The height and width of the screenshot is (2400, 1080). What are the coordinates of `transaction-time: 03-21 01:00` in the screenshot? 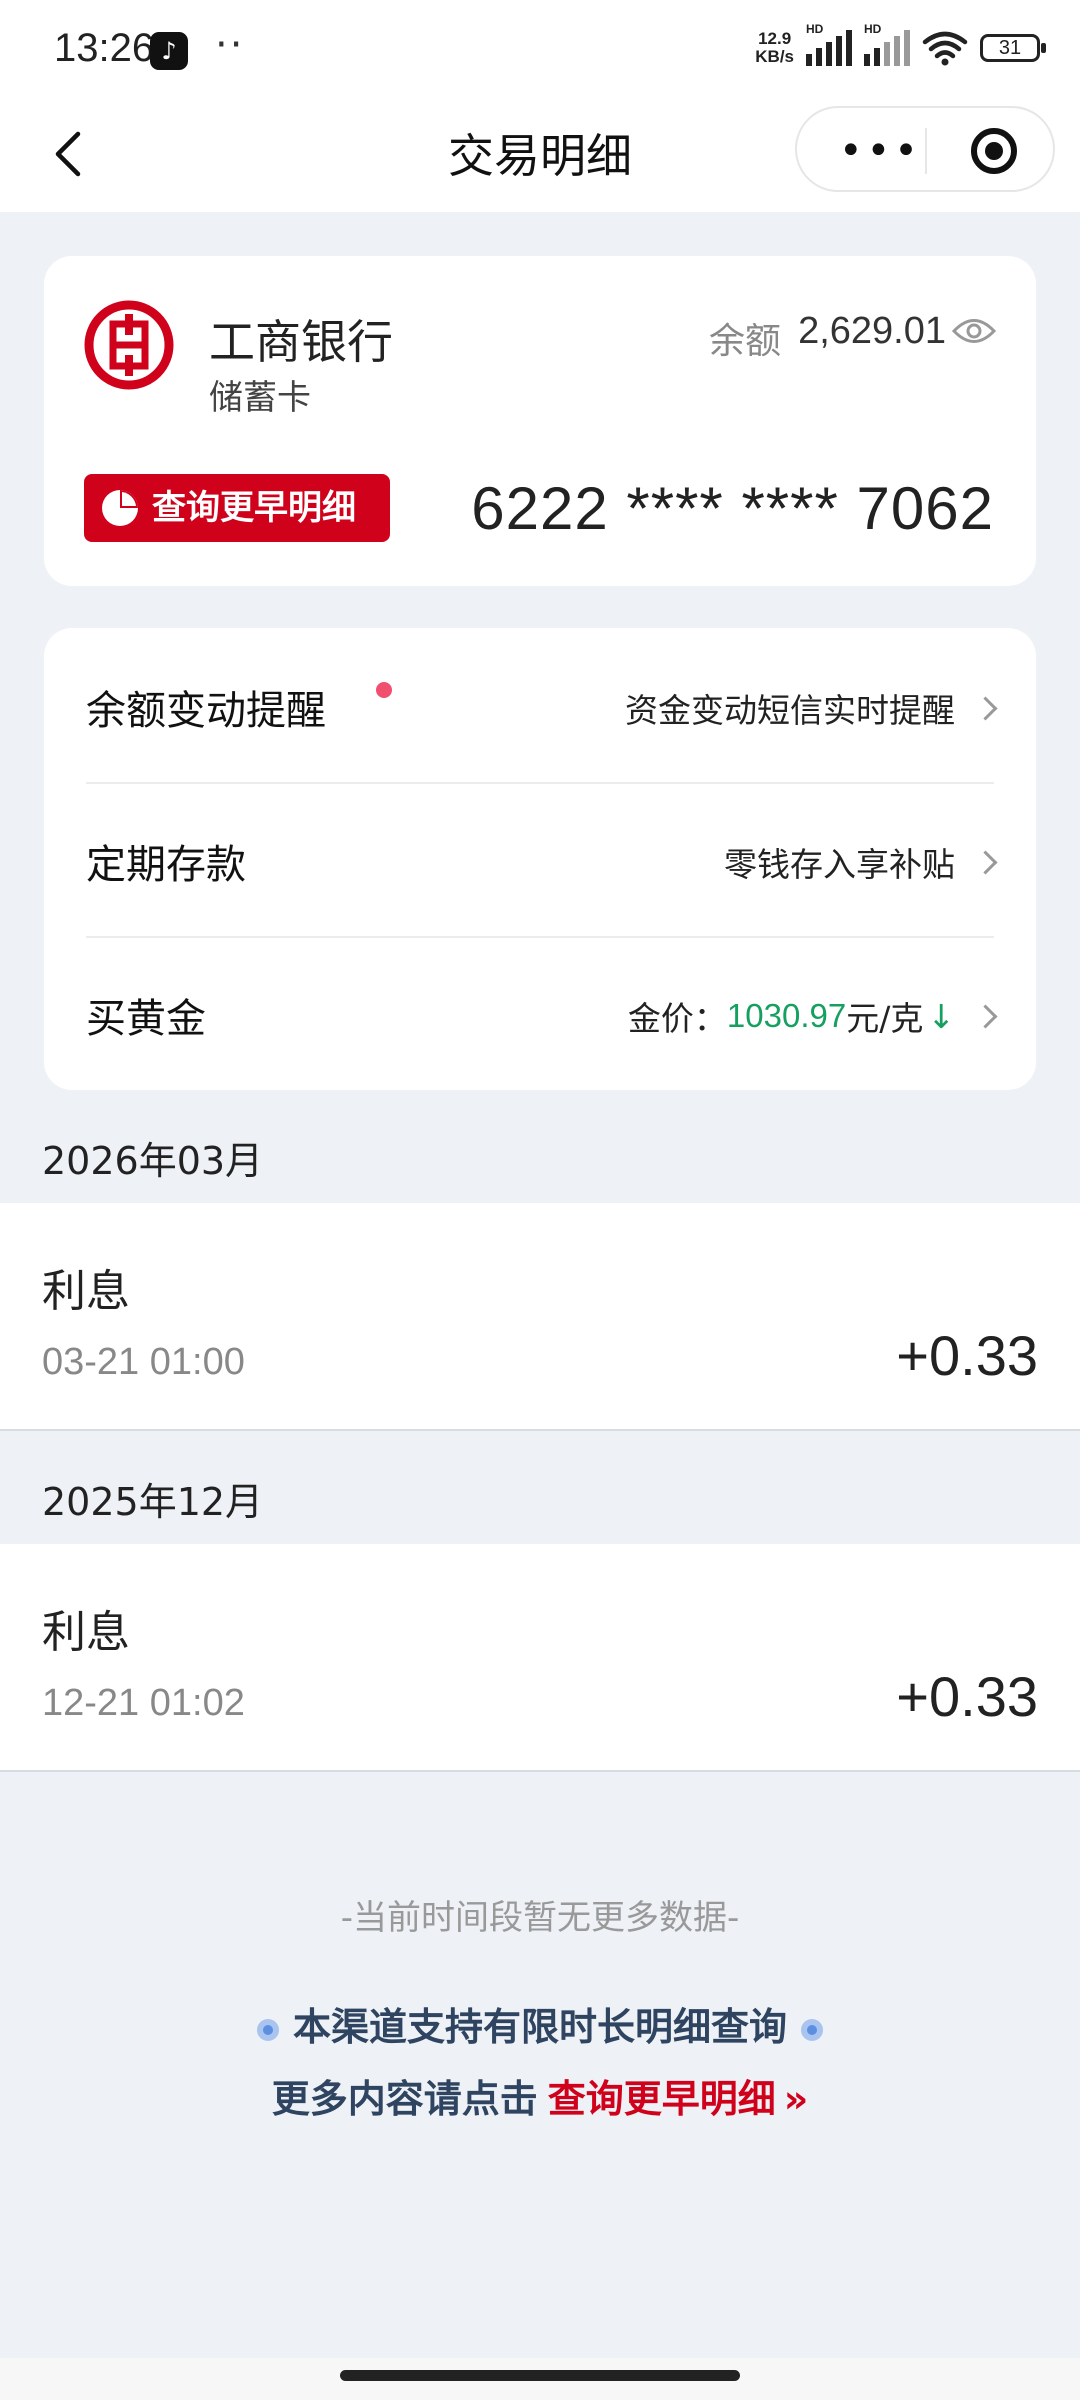 It's located at (143, 1362).